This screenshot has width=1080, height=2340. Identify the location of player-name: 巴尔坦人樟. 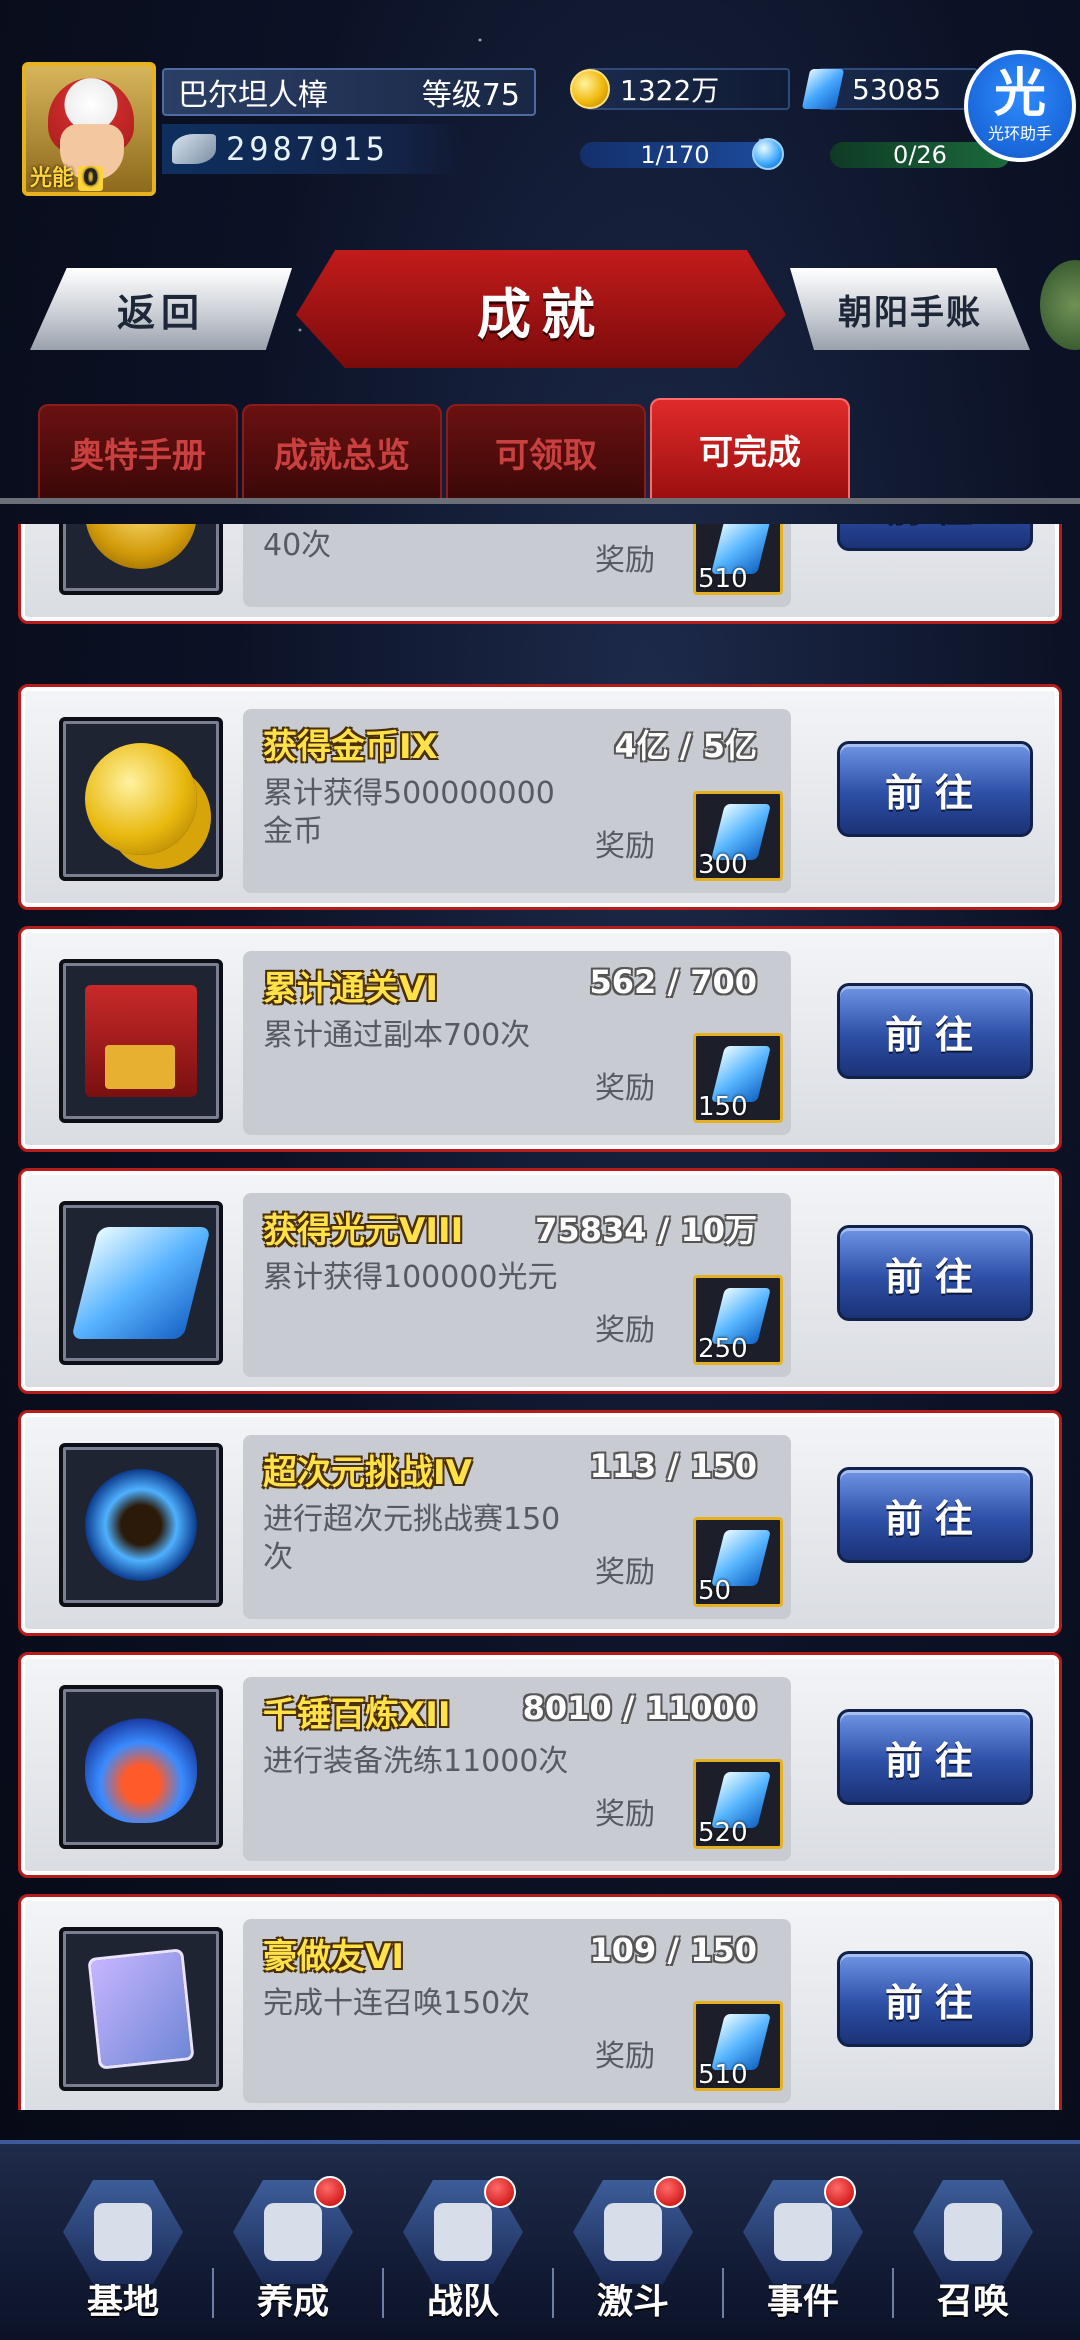
(253, 95).